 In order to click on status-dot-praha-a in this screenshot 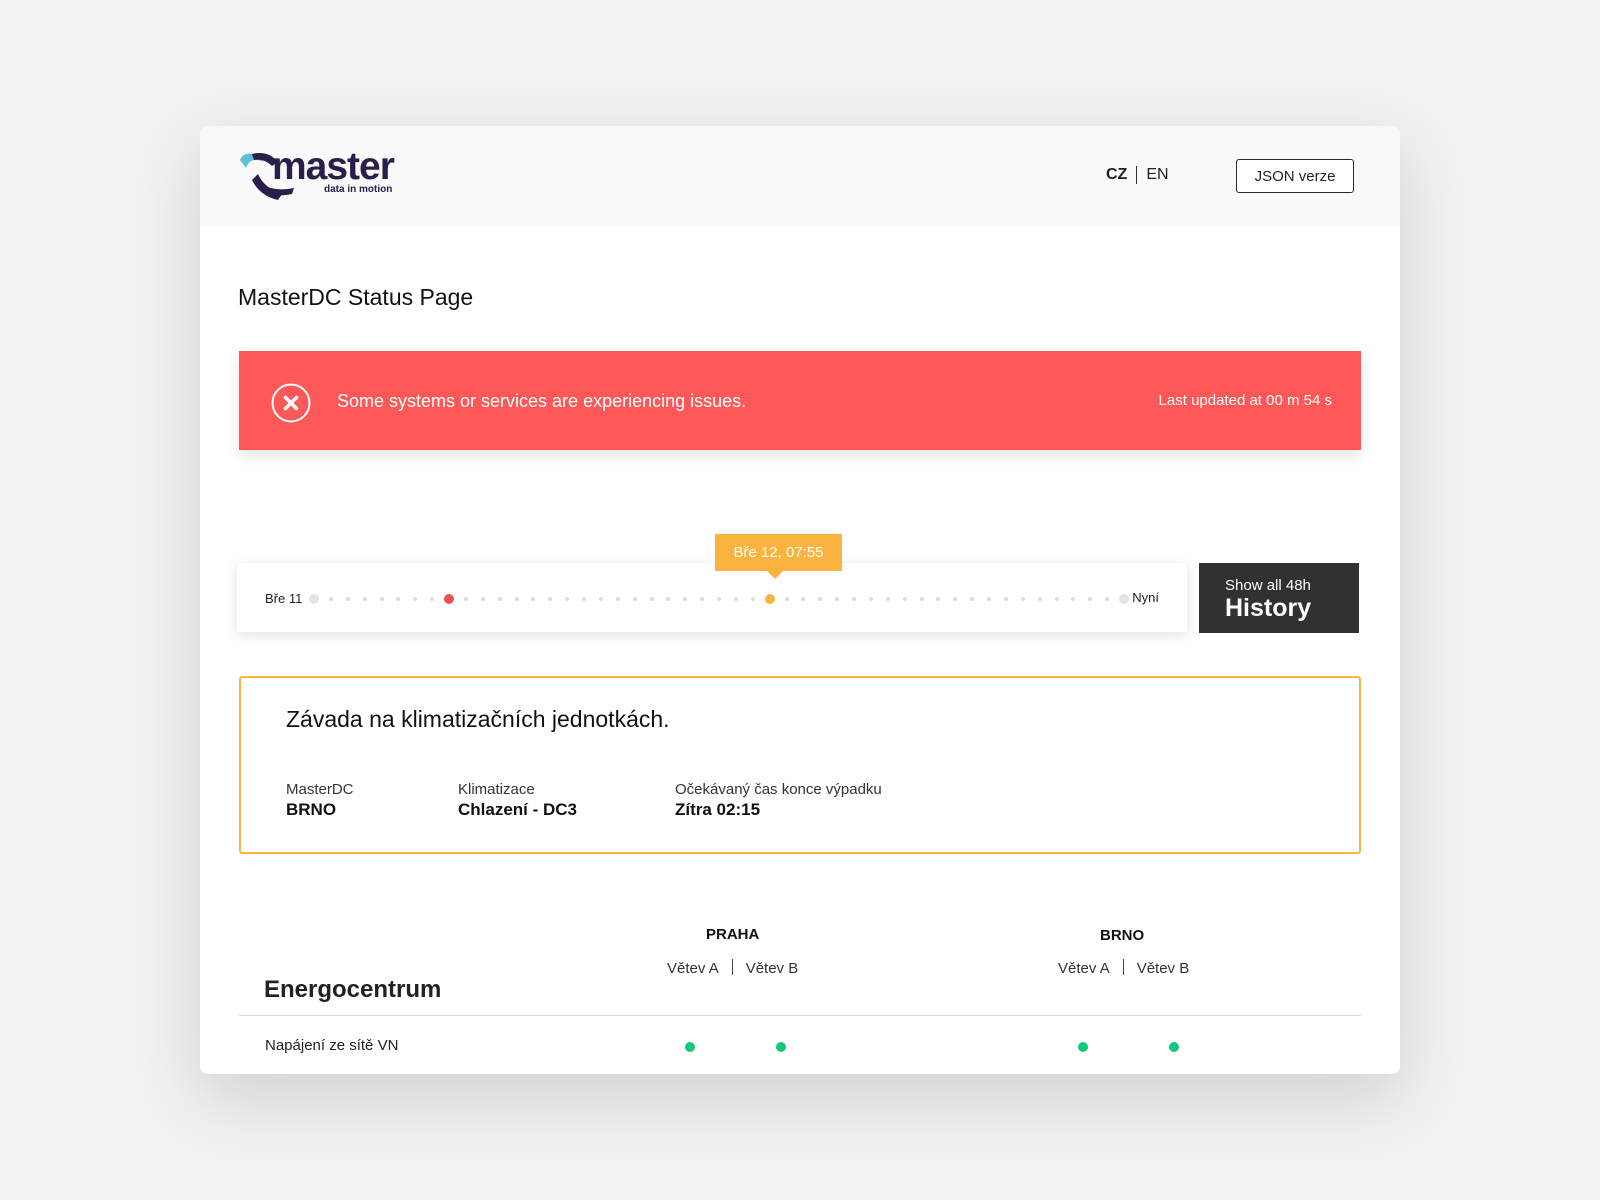, I will do `click(690, 1047)`.